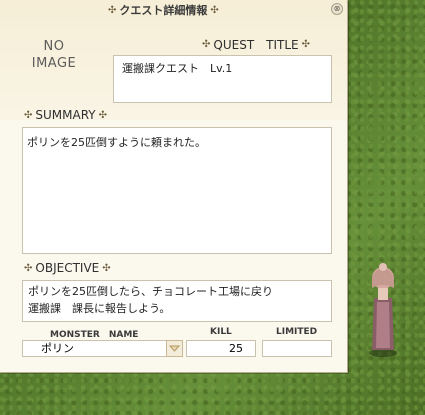 The image size is (425, 415). What do you see at coordinates (54, 55) in the screenshot?
I see `quest-image-placeholder: NO IMAGE` at bounding box center [54, 55].